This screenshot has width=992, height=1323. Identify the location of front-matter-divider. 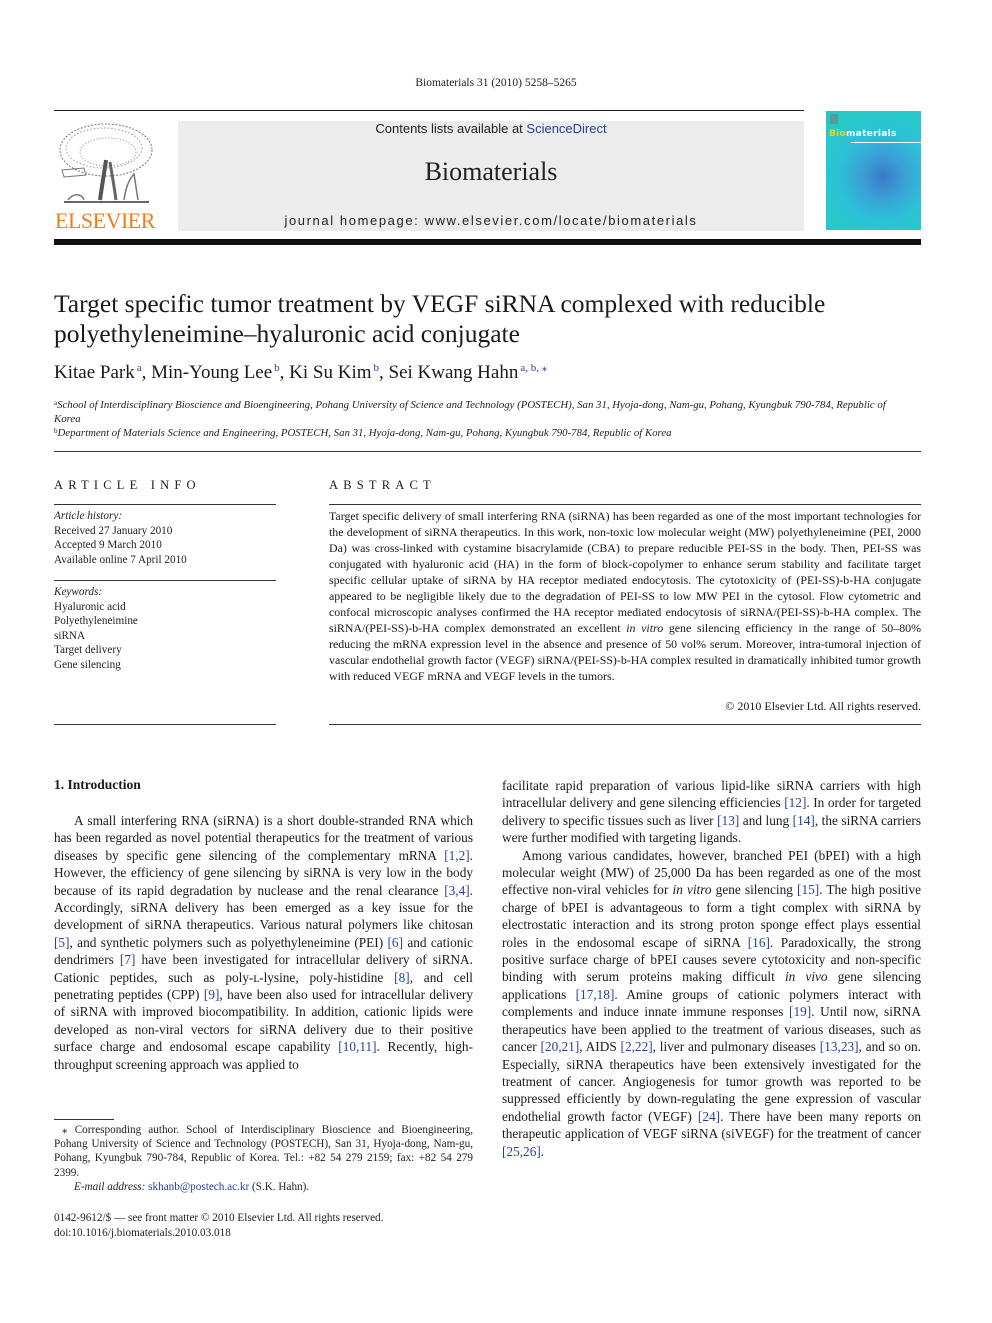
(487, 451).